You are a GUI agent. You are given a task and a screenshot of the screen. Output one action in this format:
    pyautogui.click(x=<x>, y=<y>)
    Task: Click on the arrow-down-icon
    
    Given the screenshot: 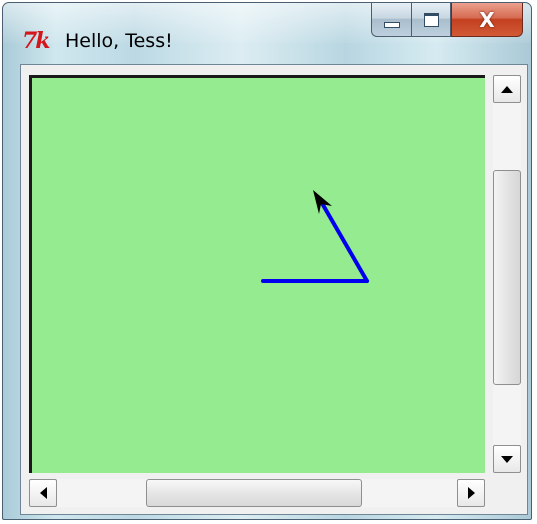 What is the action you would take?
    pyautogui.click(x=507, y=459)
    